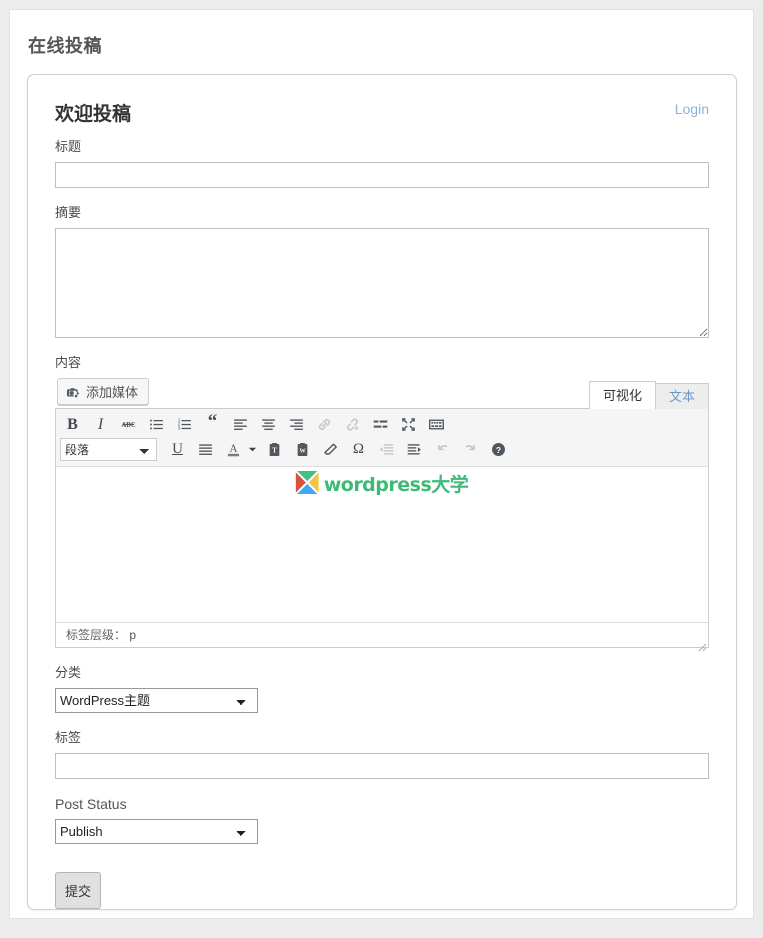  What do you see at coordinates (450, 485) in the screenshot?
I see `watermark-text-cn: 大学` at bounding box center [450, 485].